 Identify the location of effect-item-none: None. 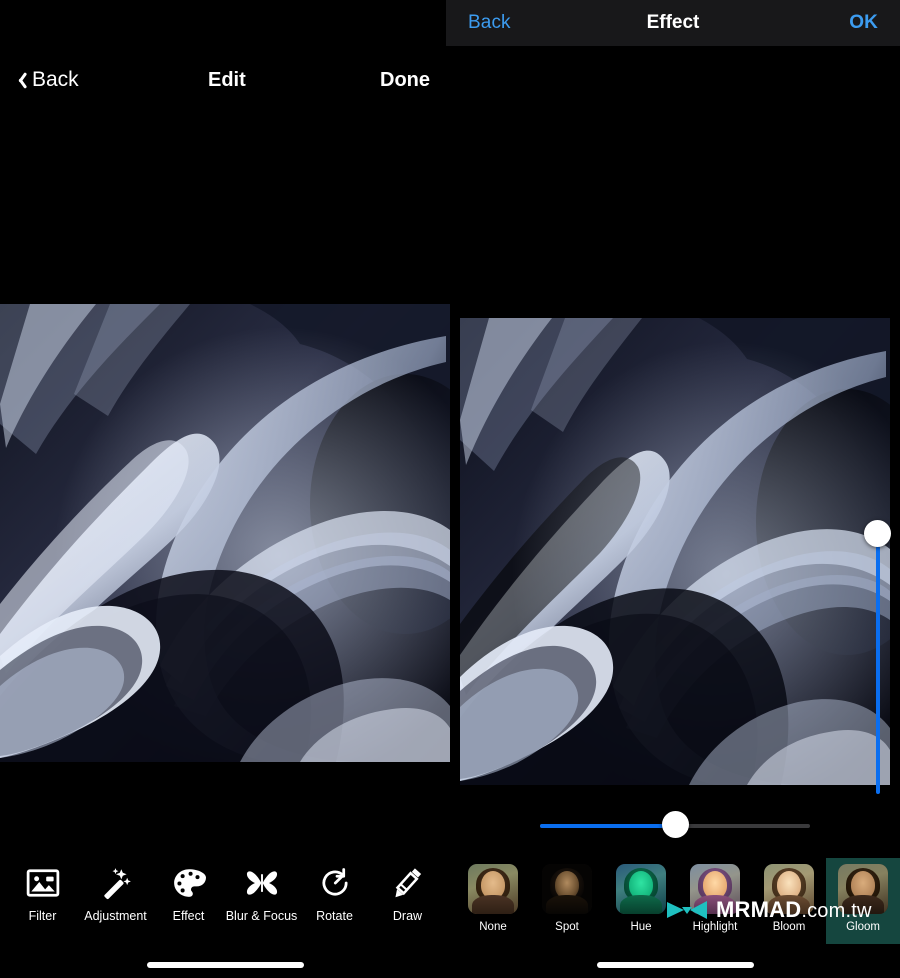
(493, 901).